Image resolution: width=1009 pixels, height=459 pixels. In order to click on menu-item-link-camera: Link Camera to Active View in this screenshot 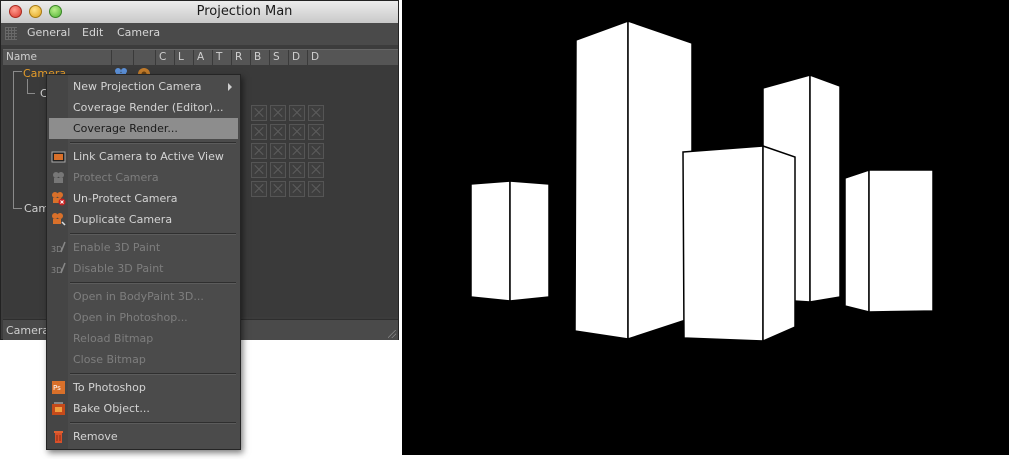, I will do `click(143, 156)`.